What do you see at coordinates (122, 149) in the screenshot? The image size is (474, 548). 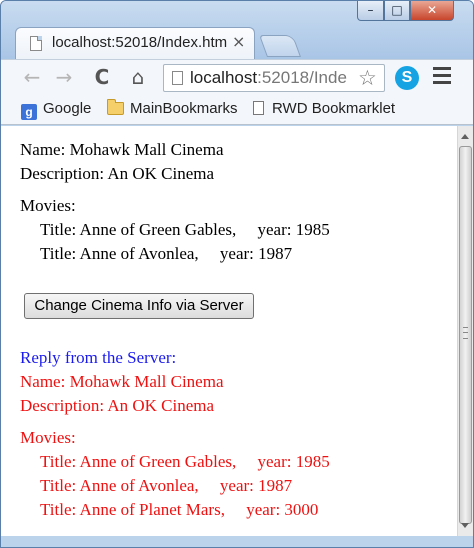 I see `cinema-name: Name: Mohawk Mall Cinema` at bounding box center [122, 149].